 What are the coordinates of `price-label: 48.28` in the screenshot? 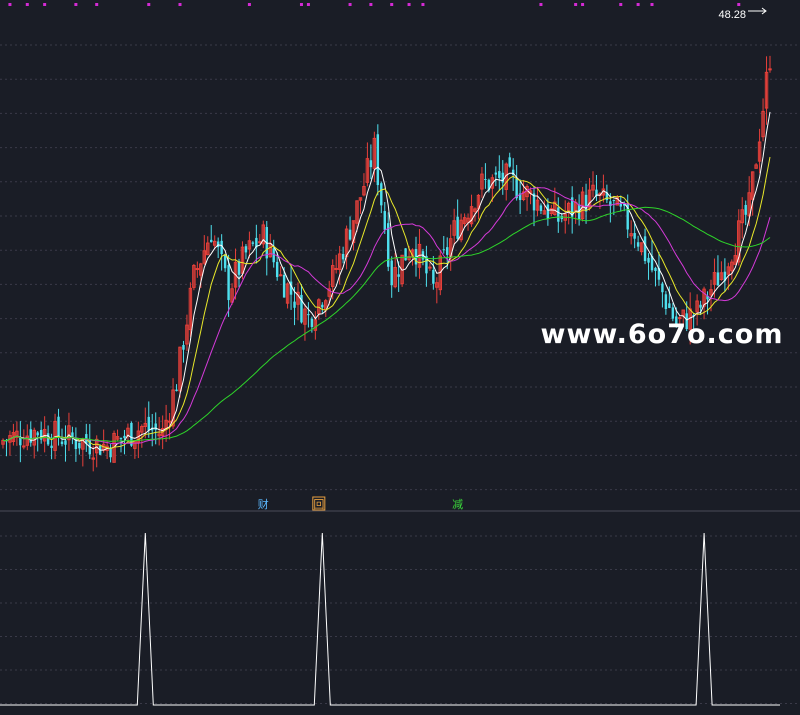 It's located at (742, 14).